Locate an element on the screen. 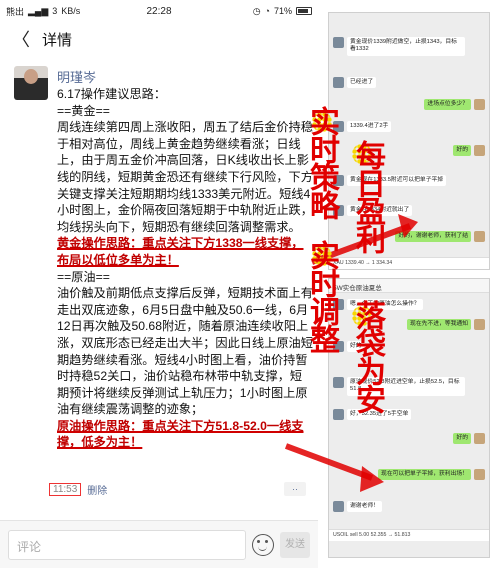 This screenshot has height=568, width=500. signal-icon: ▂▄▆ is located at coordinates (38, 10).